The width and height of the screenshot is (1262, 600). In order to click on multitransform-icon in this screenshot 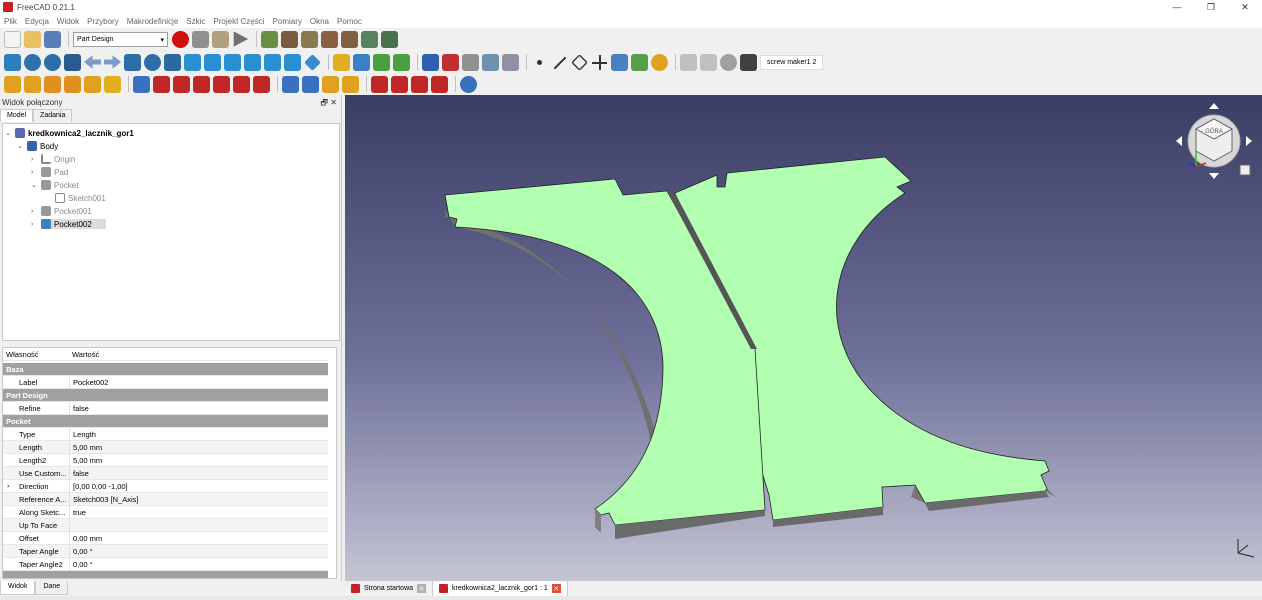, I will do `click(350, 84)`.